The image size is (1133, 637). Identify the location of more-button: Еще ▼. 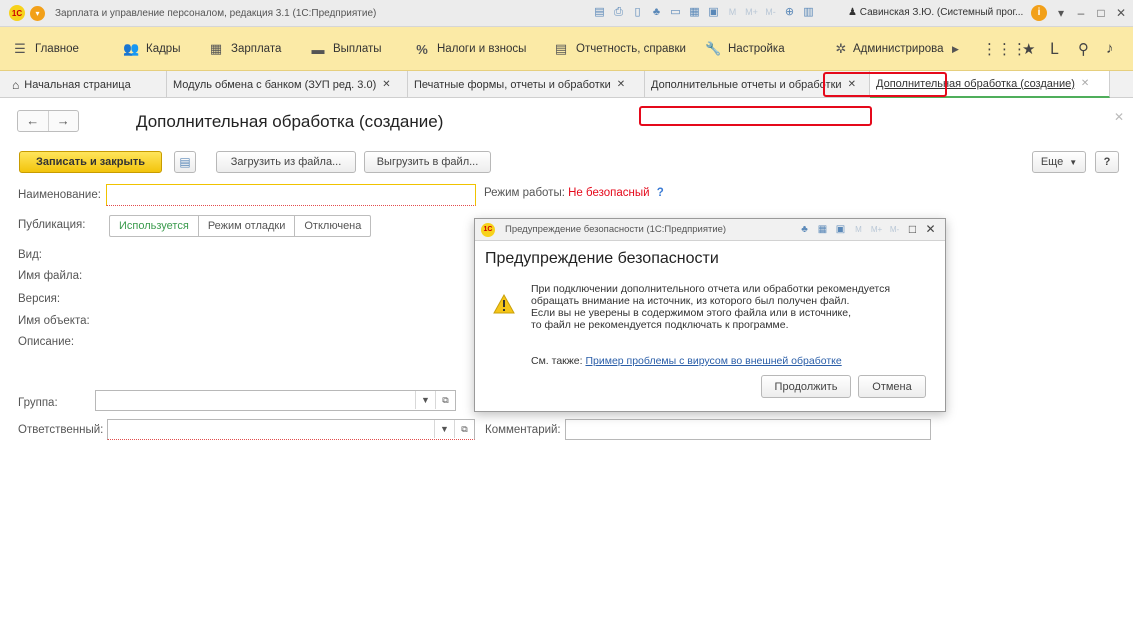
(1059, 162).